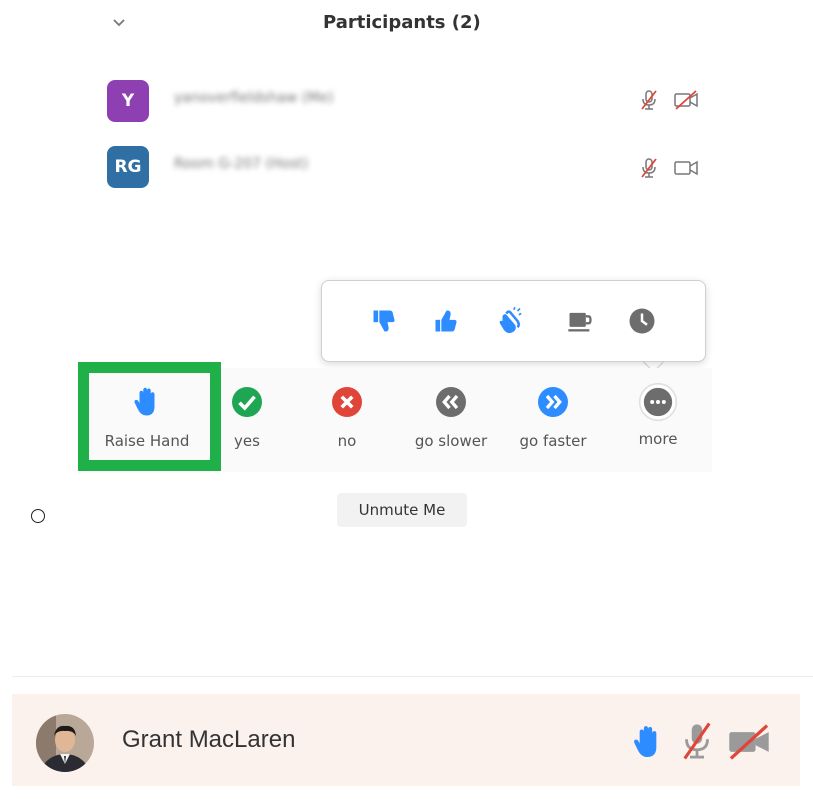  I want to click on rewind-icon, so click(451, 402).